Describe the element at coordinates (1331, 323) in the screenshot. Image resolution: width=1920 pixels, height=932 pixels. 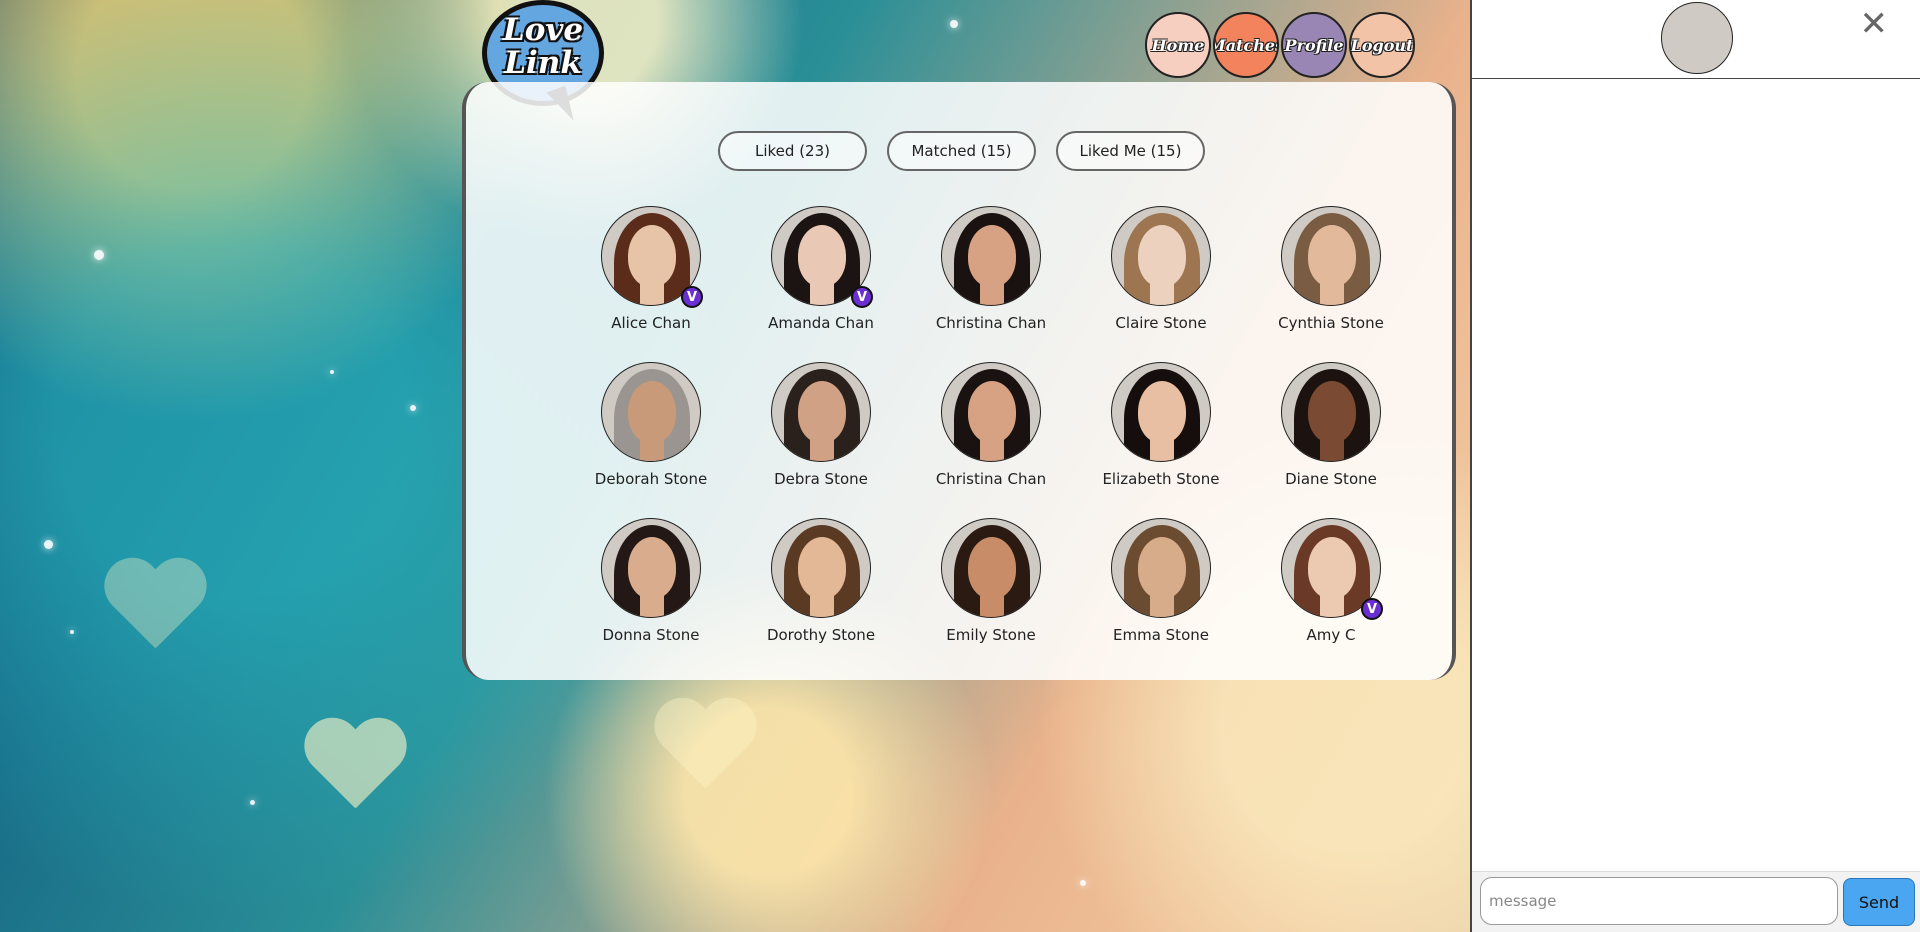
I see `person-name: Cynthia Stone` at that location.